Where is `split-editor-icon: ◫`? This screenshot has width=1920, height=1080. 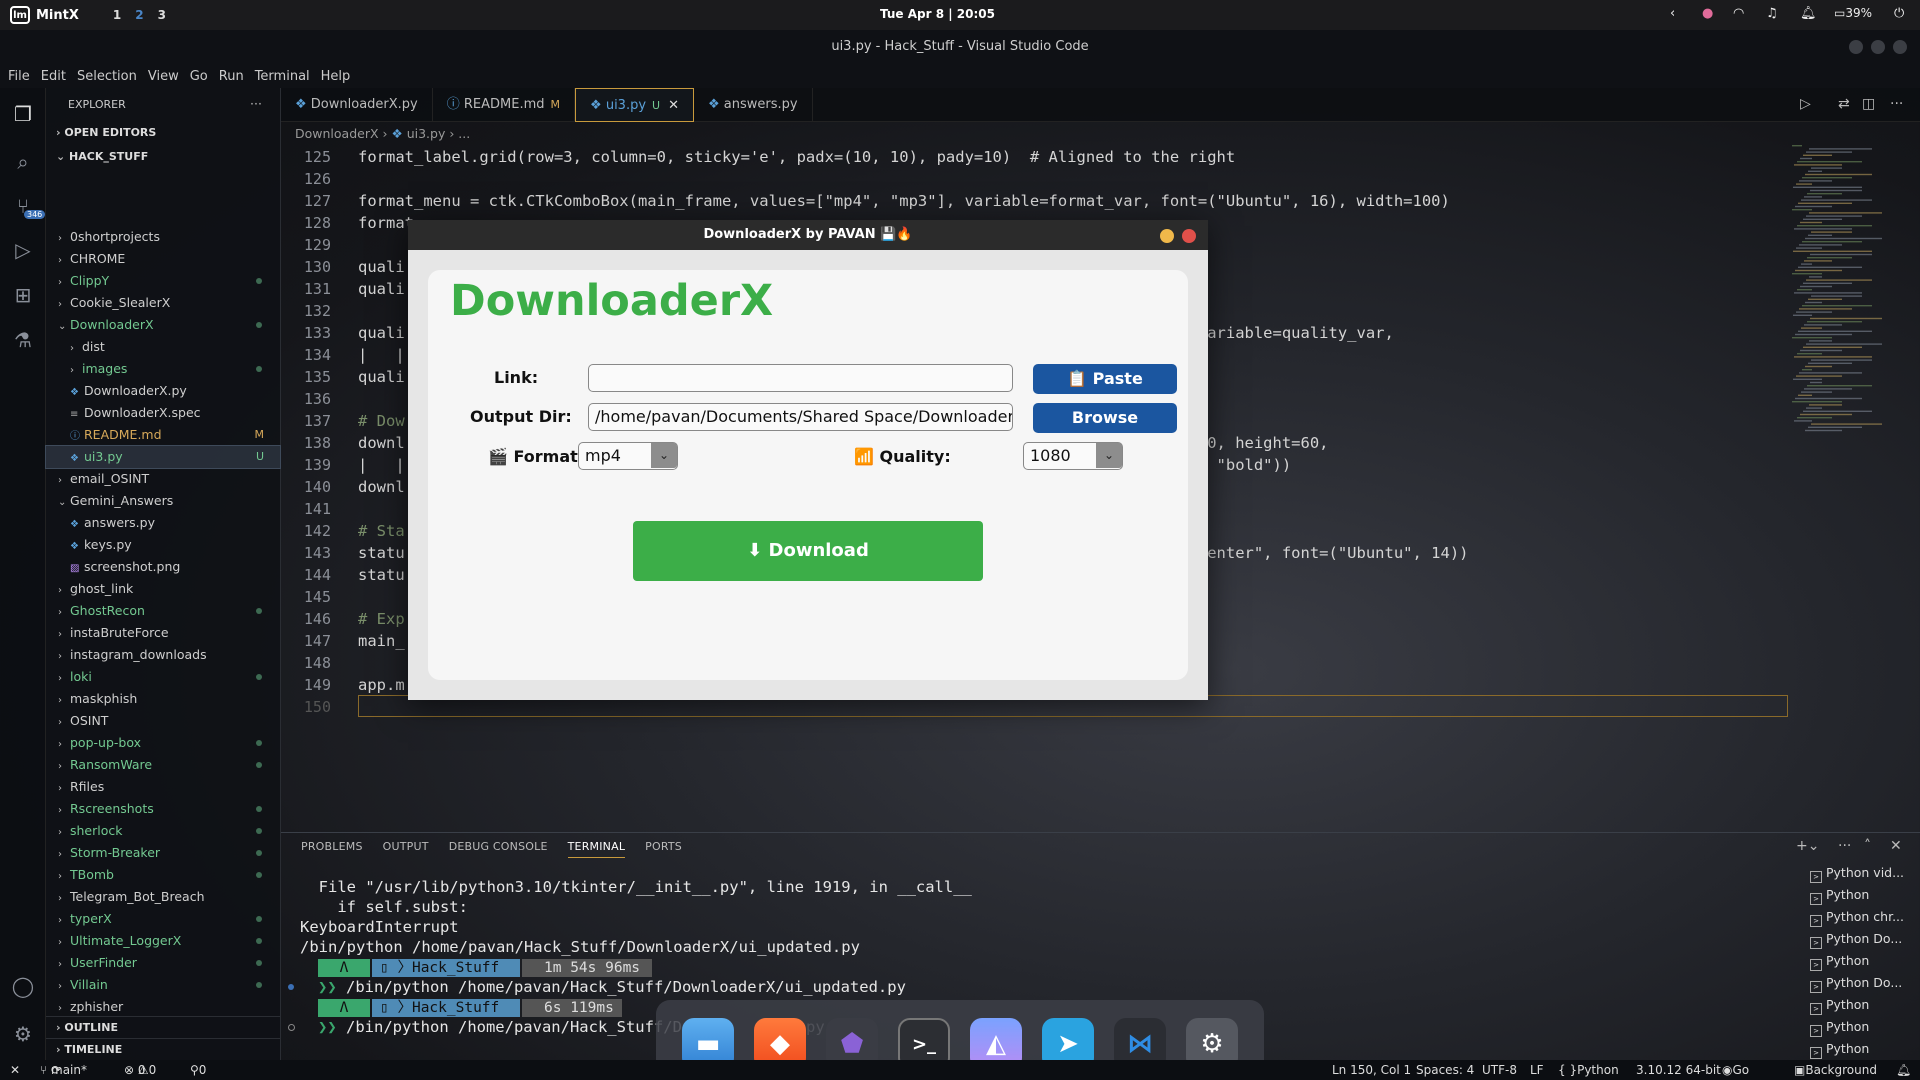
split-editor-icon: ◫ is located at coordinates (1868, 104).